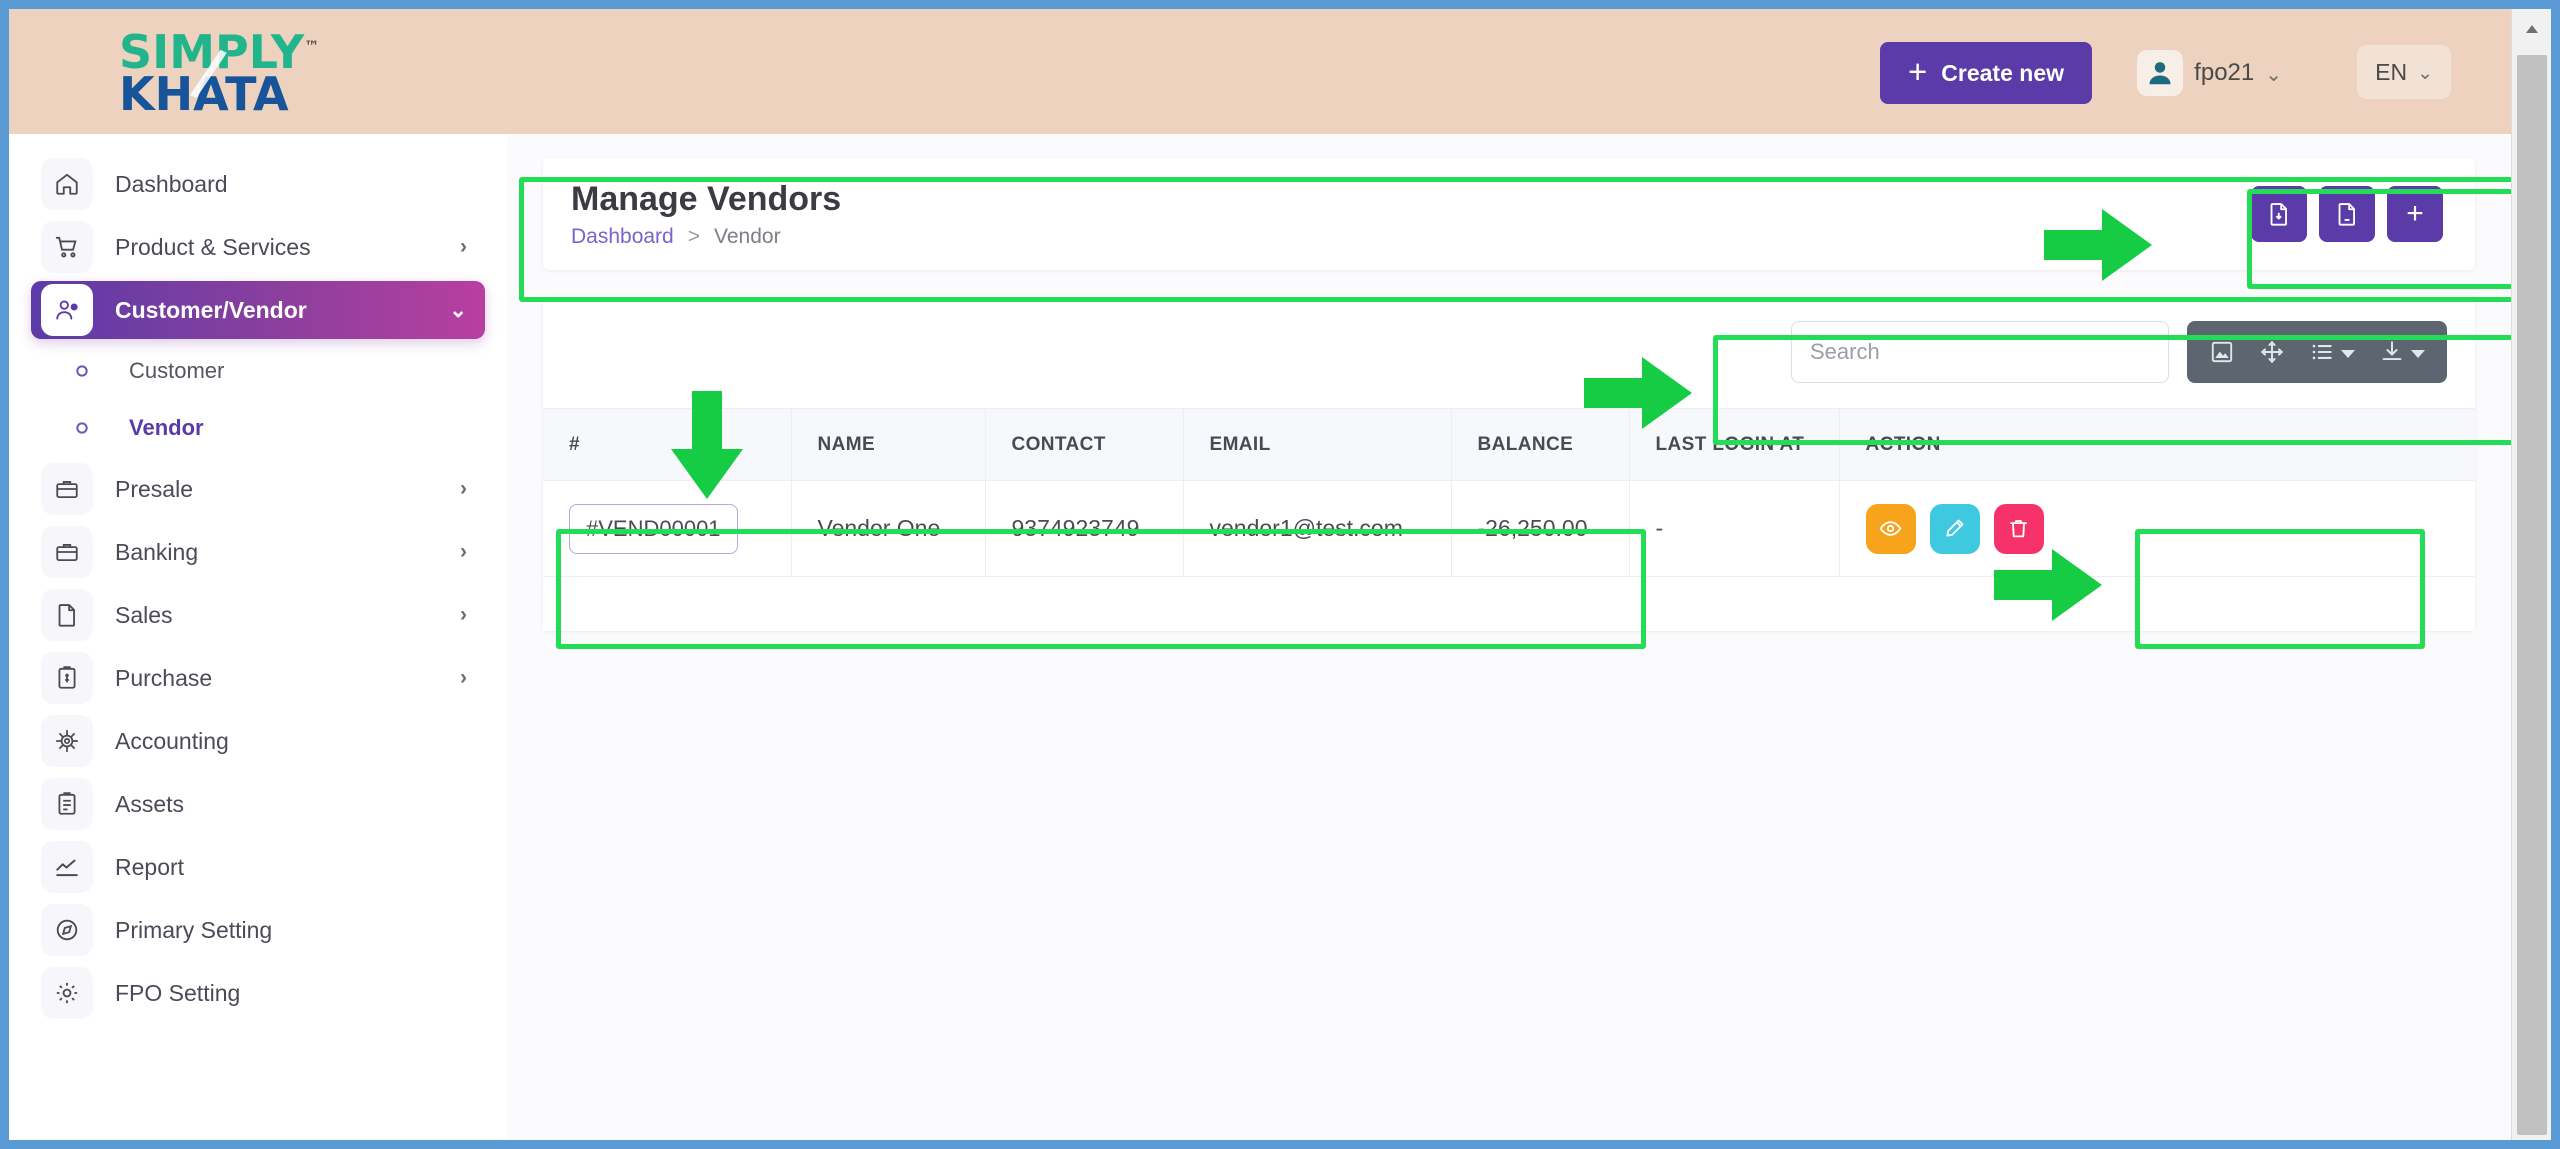 This screenshot has width=2560, height=1149. Describe the element at coordinates (888, 444) in the screenshot. I see `column-header-name: NAME` at that location.